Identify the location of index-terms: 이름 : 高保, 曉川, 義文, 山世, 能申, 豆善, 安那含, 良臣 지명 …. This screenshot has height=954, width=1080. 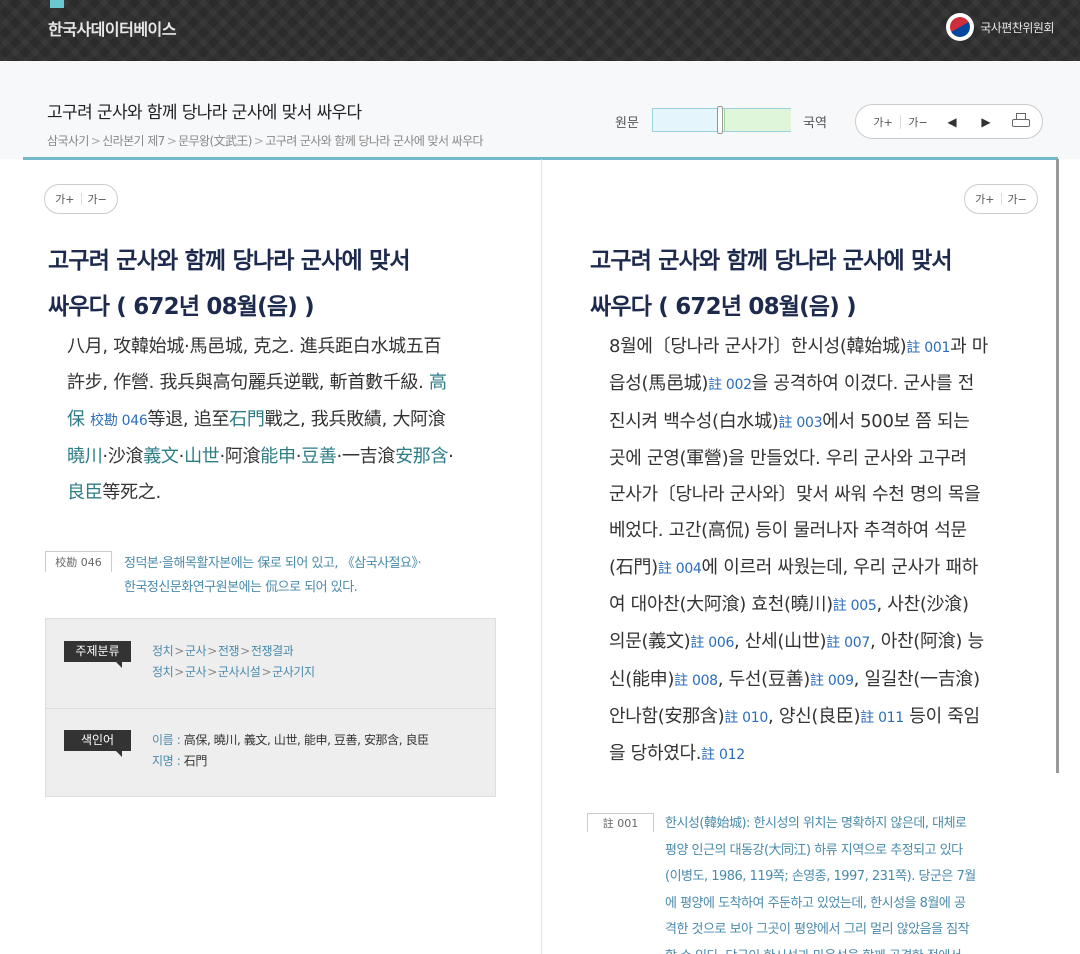
(290, 750).